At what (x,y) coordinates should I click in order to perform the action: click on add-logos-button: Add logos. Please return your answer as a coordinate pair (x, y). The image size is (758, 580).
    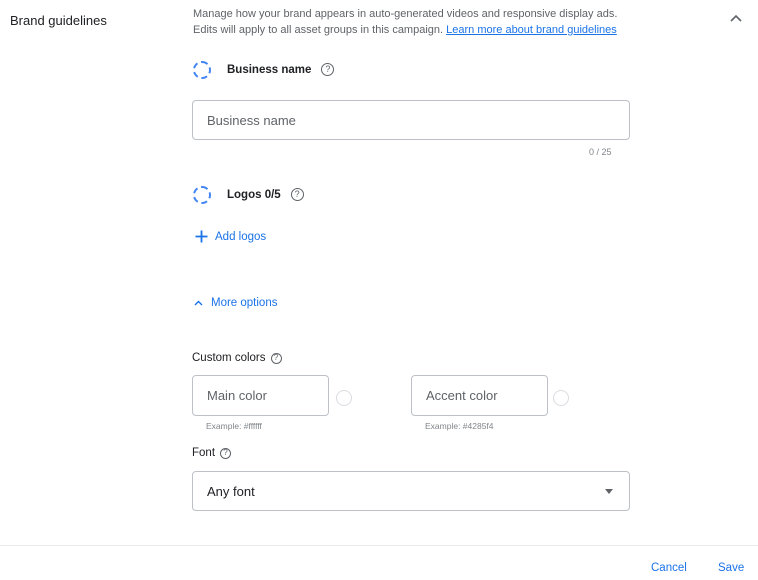
    Looking at the image, I should click on (230, 236).